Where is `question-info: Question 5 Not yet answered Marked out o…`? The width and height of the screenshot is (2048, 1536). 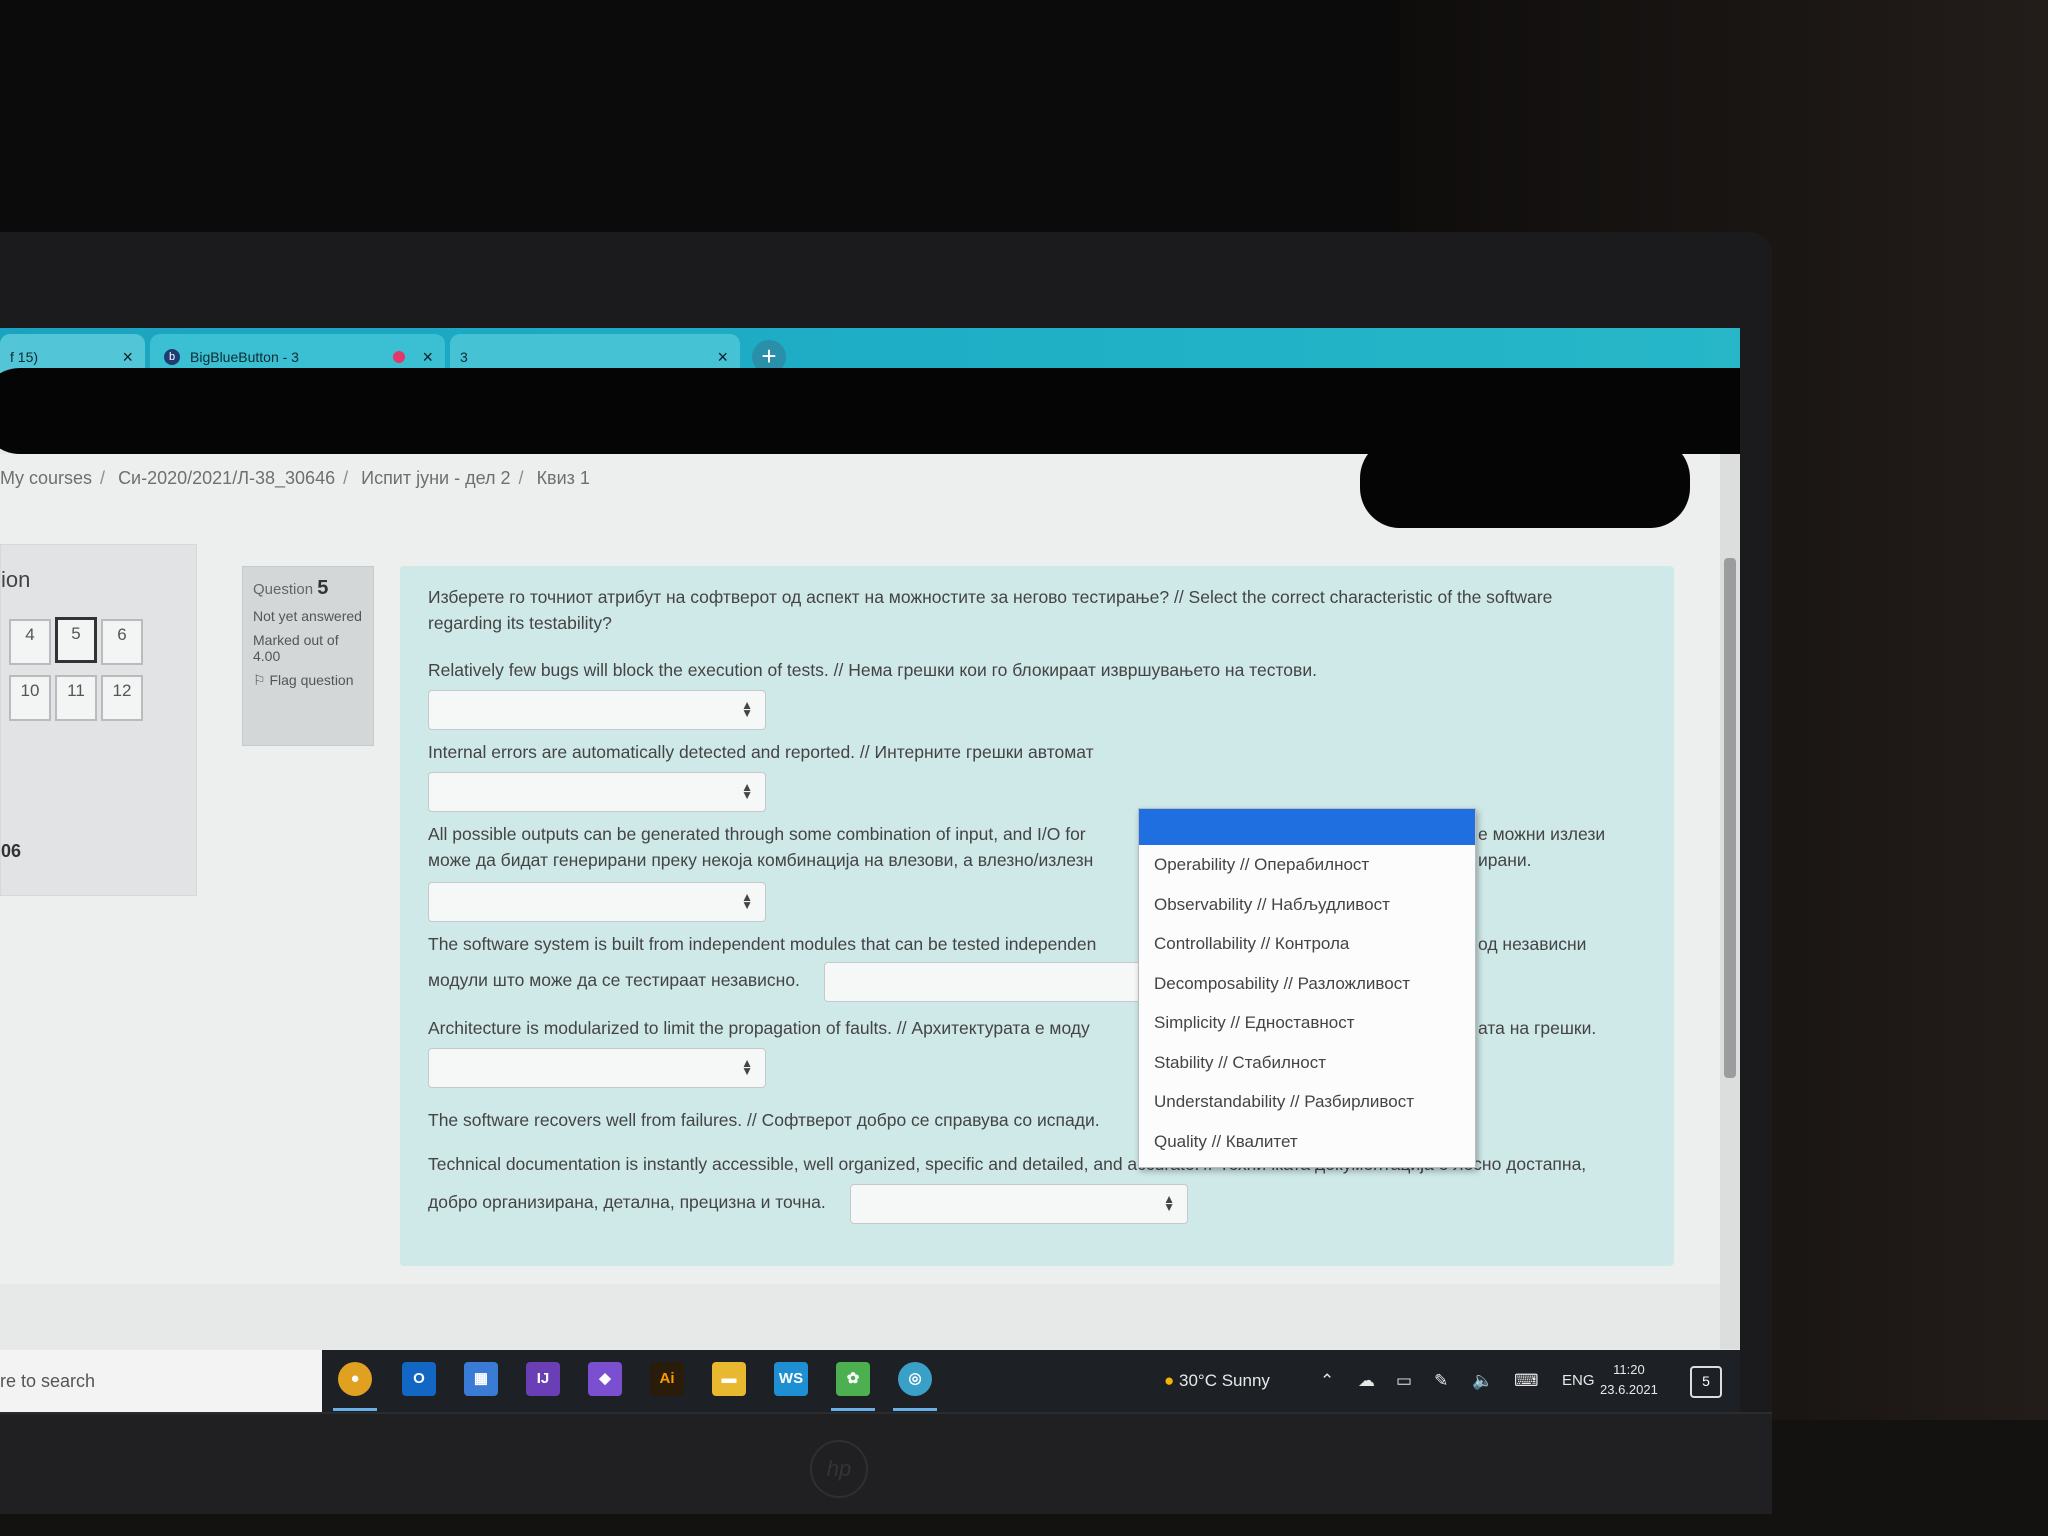
question-info: Question 5 Not yet answered Marked out o… is located at coordinates (308, 656).